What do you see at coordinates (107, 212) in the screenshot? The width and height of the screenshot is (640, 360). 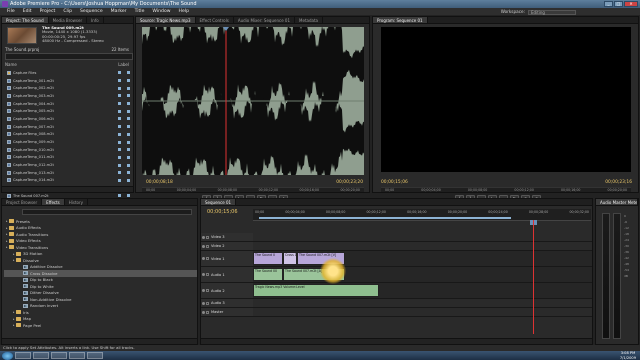 I see `effects-search-input` at bounding box center [107, 212].